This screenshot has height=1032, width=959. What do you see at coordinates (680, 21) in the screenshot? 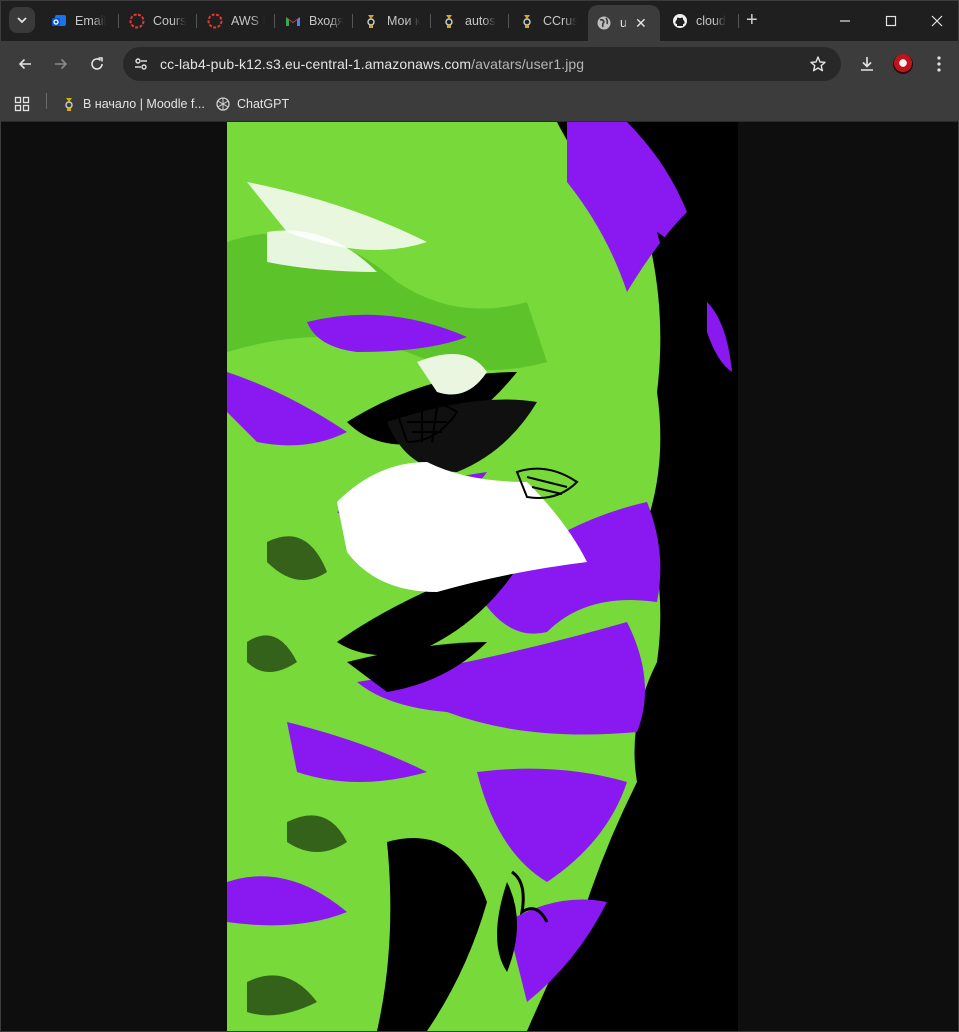
I see `github-icon` at bounding box center [680, 21].